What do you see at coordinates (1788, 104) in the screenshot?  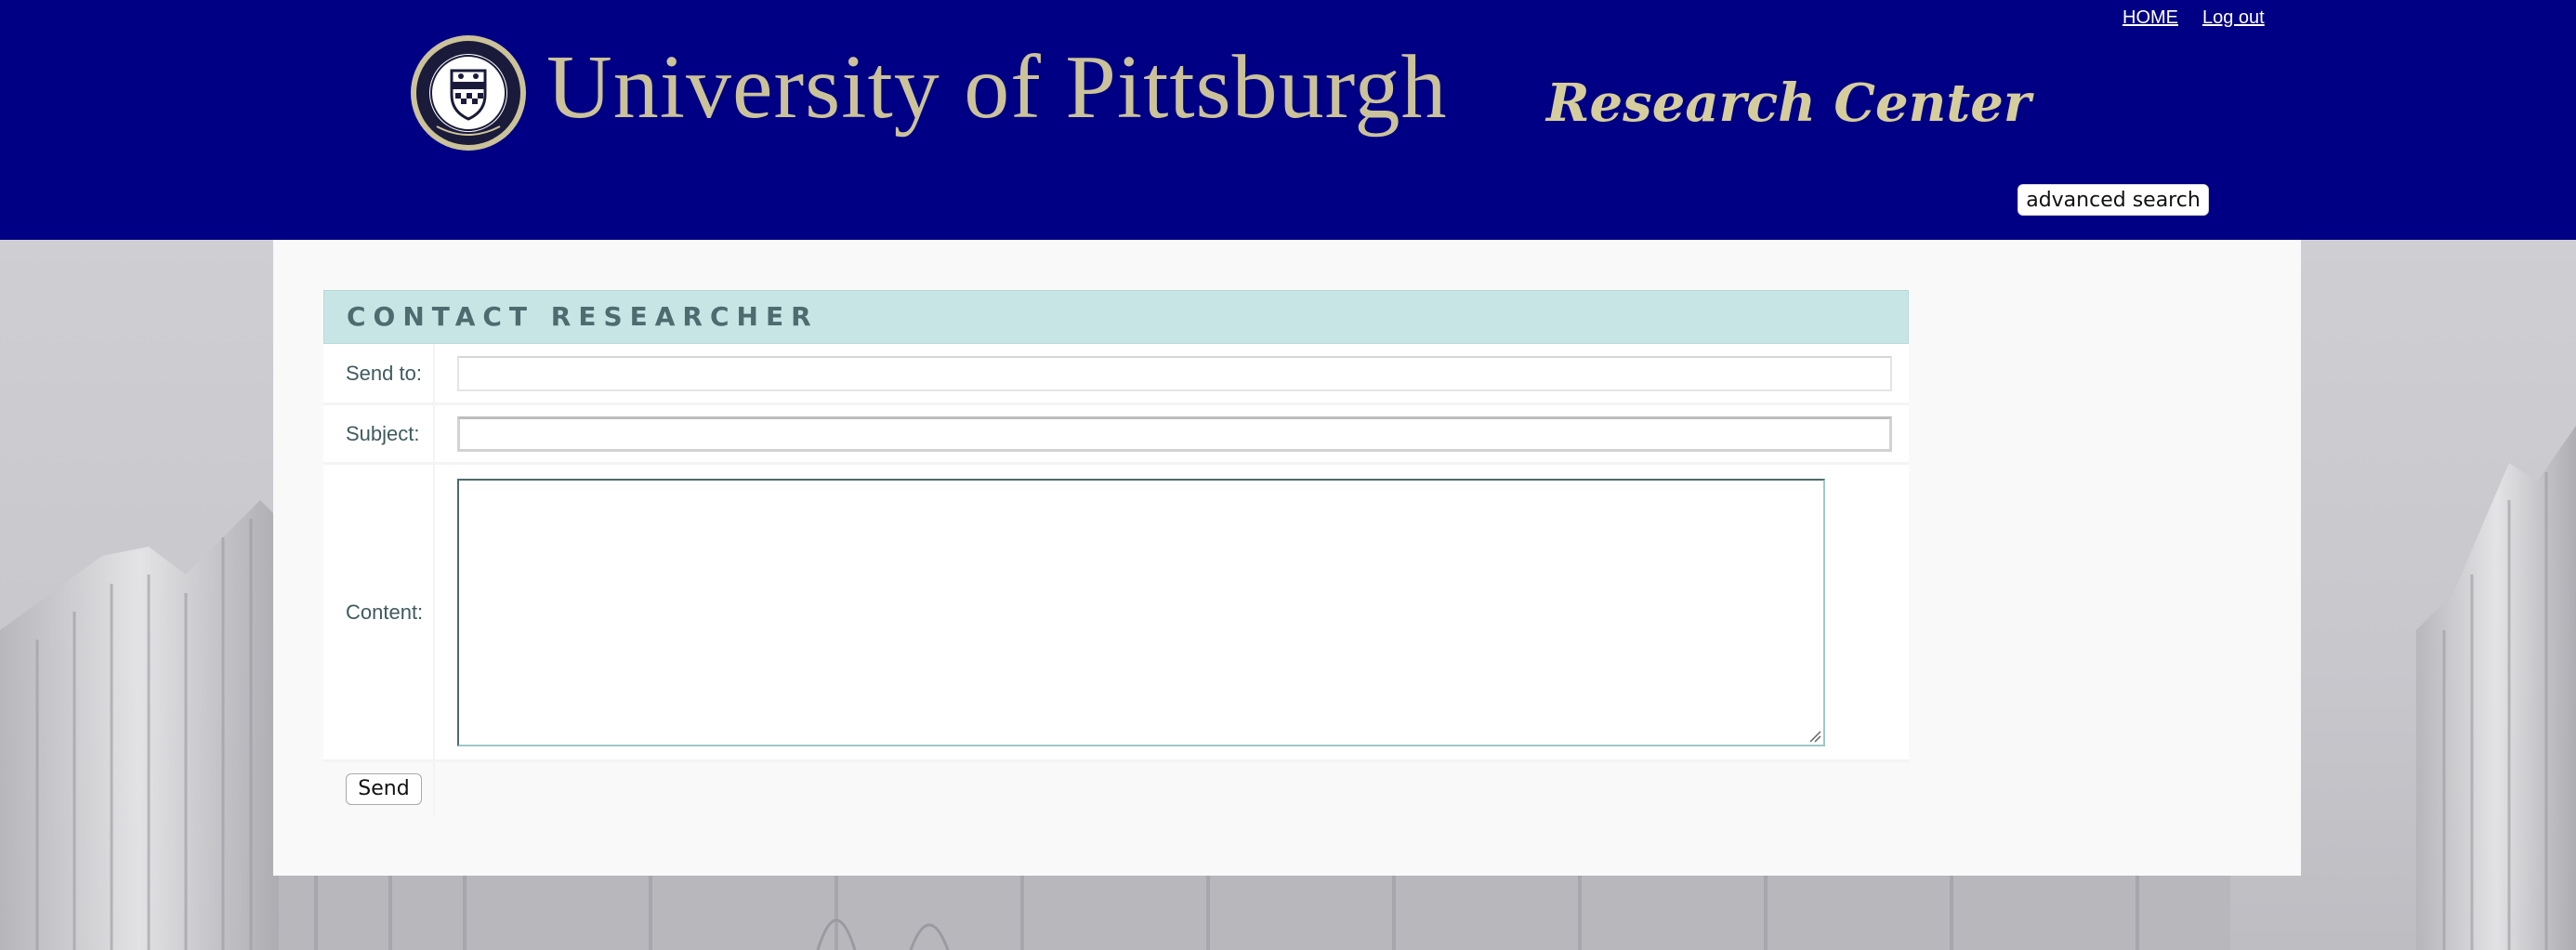 I see `site-title: Research Center` at bounding box center [1788, 104].